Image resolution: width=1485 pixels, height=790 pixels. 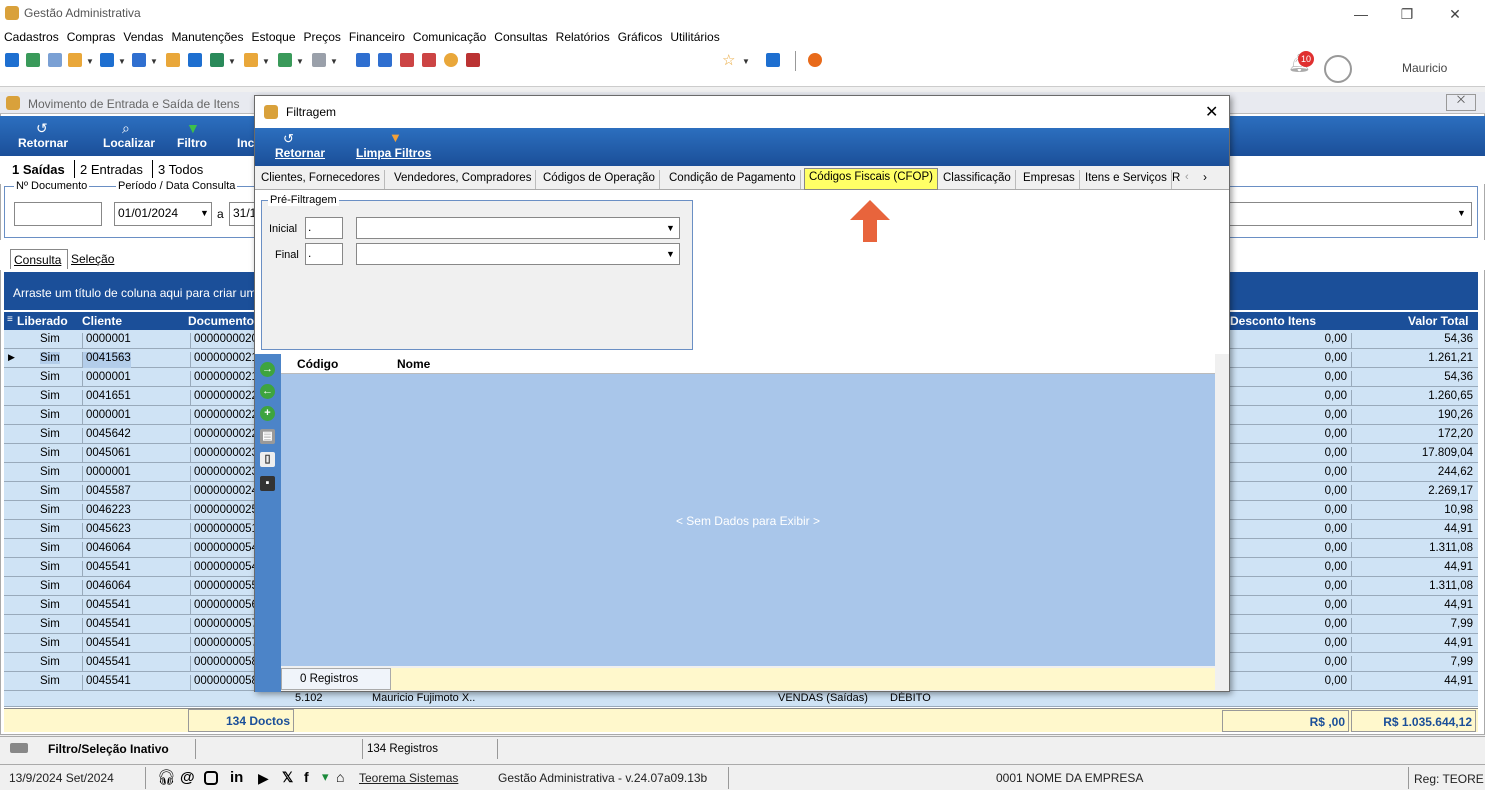 What do you see at coordinates (204, 213) in the screenshot?
I see `date-from-dropdown-icon: ▼` at bounding box center [204, 213].